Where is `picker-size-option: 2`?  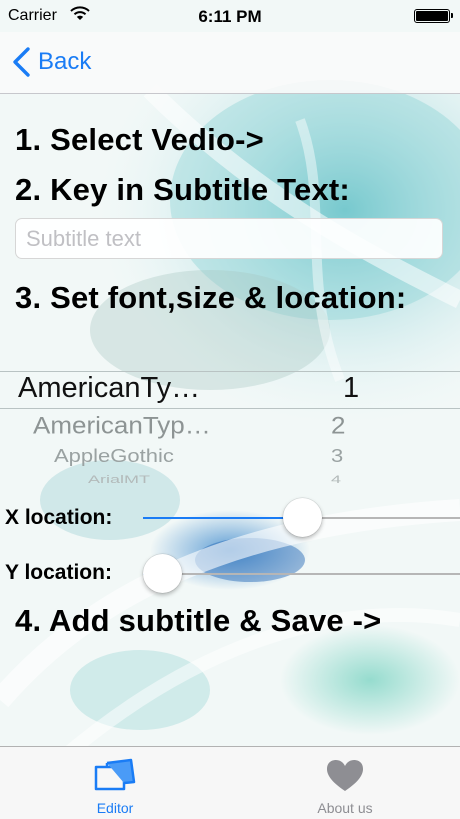
picker-size-option: 2 is located at coordinates (338, 425).